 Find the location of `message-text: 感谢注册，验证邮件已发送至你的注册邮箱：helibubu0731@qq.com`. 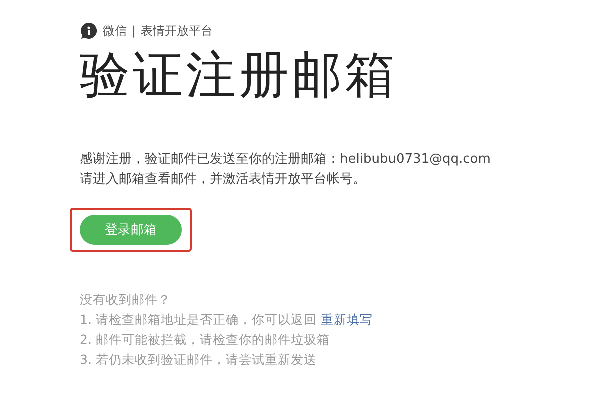

message-text: 感谢注册，验证邮件已发送至你的注册邮箱：helibubu0731@qq.com is located at coordinates (286, 160).